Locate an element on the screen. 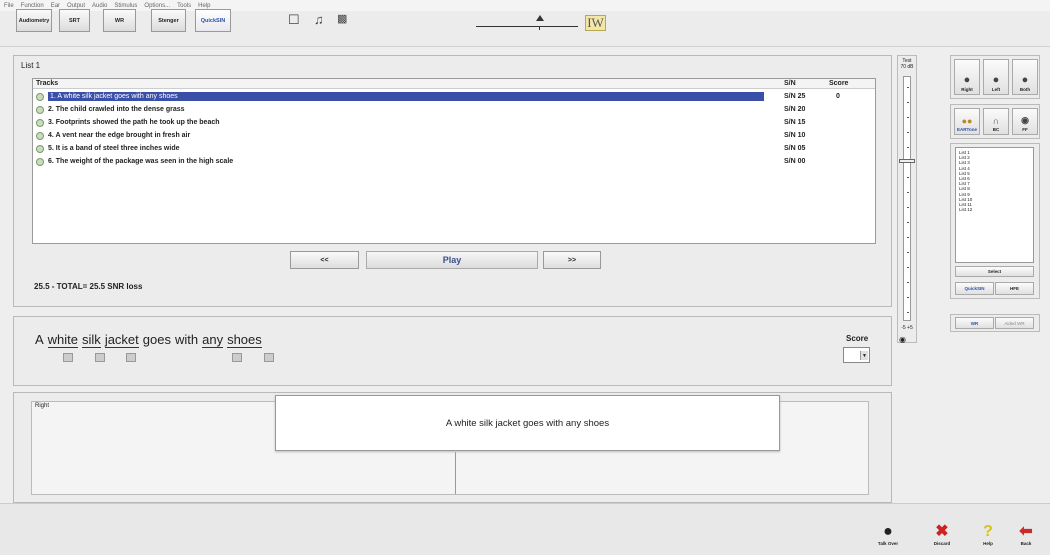  edit-icon: ☐ is located at coordinates (294, 20).